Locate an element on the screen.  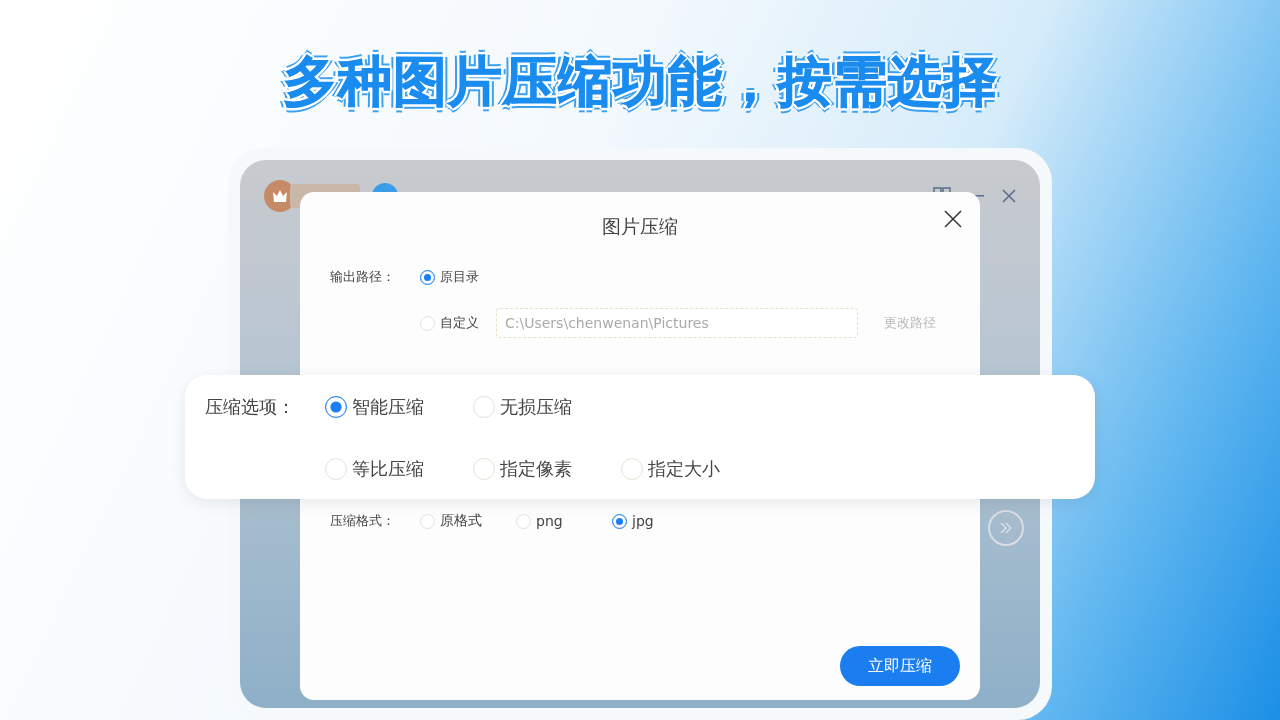
double-chevron-icon is located at coordinates (1006, 528).